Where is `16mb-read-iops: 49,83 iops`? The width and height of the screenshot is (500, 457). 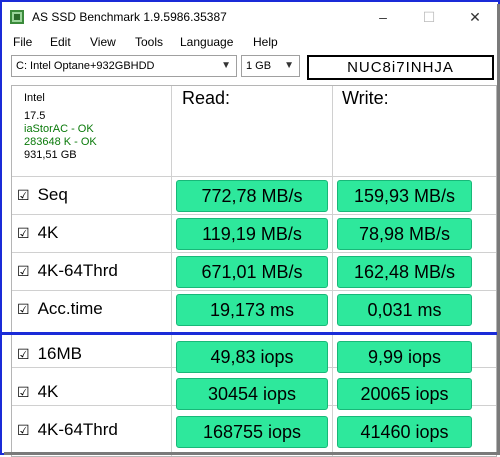 16mb-read-iops: 49,83 iops is located at coordinates (252, 357).